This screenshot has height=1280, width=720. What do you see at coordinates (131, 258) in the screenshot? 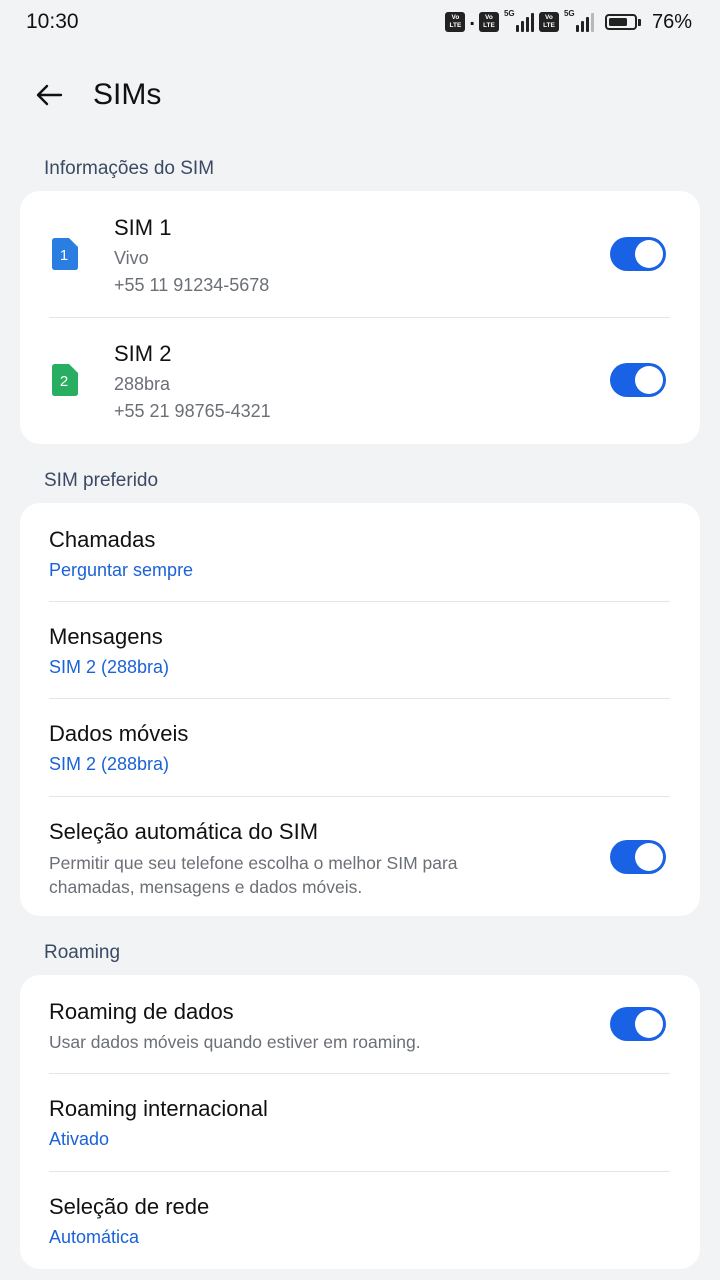
I see `sim-carrier: Vivo` at bounding box center [131, 258].